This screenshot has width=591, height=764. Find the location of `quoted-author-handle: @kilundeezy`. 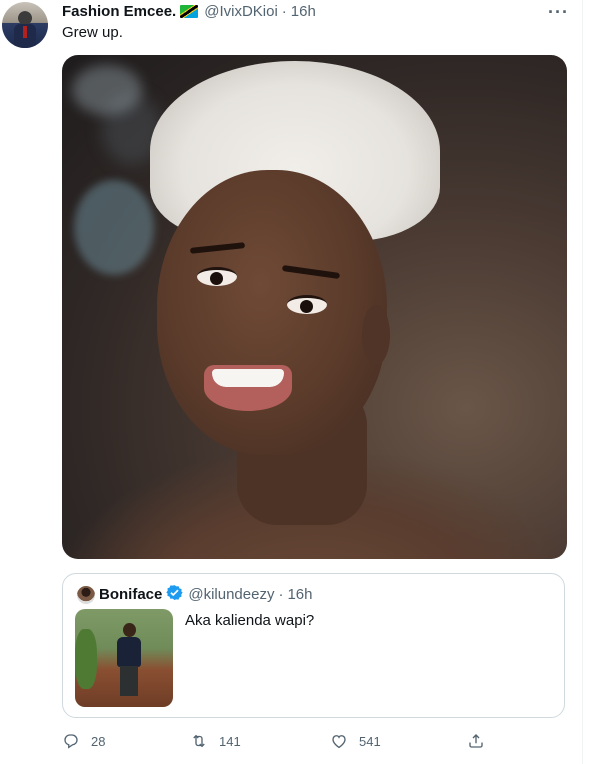

quoted-author-handle: @kilundeezy is located at coordinates (231, 594).